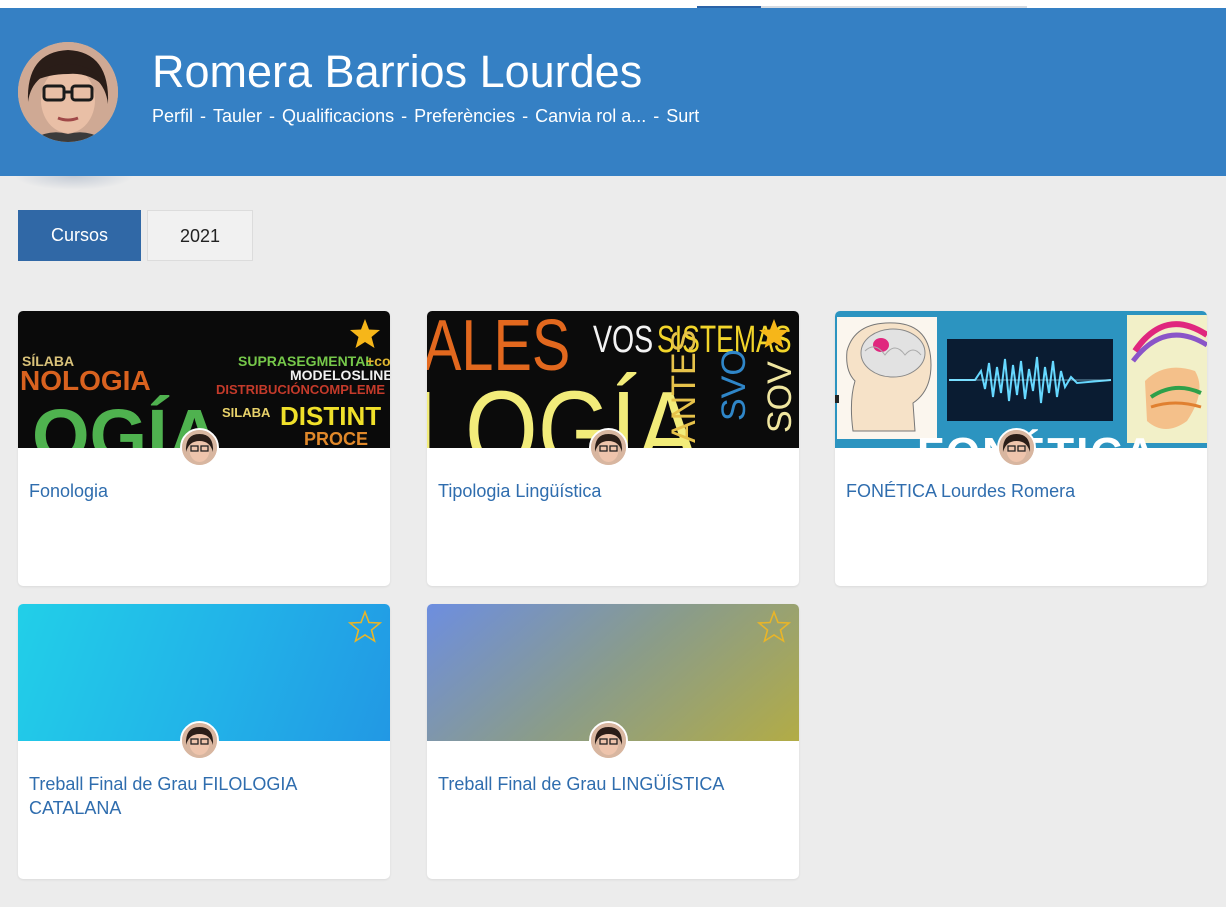  What do you see at coordinates (300, 389) in the screenshot?
I see `banner-word: DISTRIBUCIÓNCOMPLEME` at bounding box center [300, 389].